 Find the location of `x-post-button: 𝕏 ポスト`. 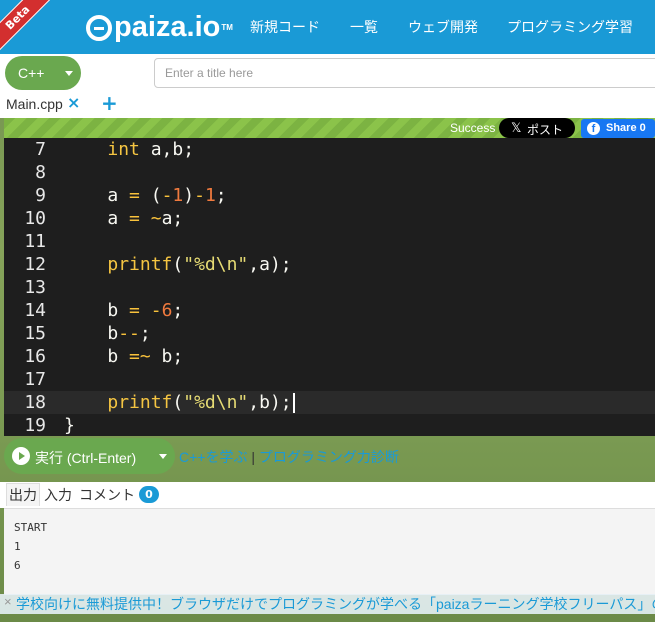

x-post-button: 𝕏 ポスト is located at coordinates (537, 128).